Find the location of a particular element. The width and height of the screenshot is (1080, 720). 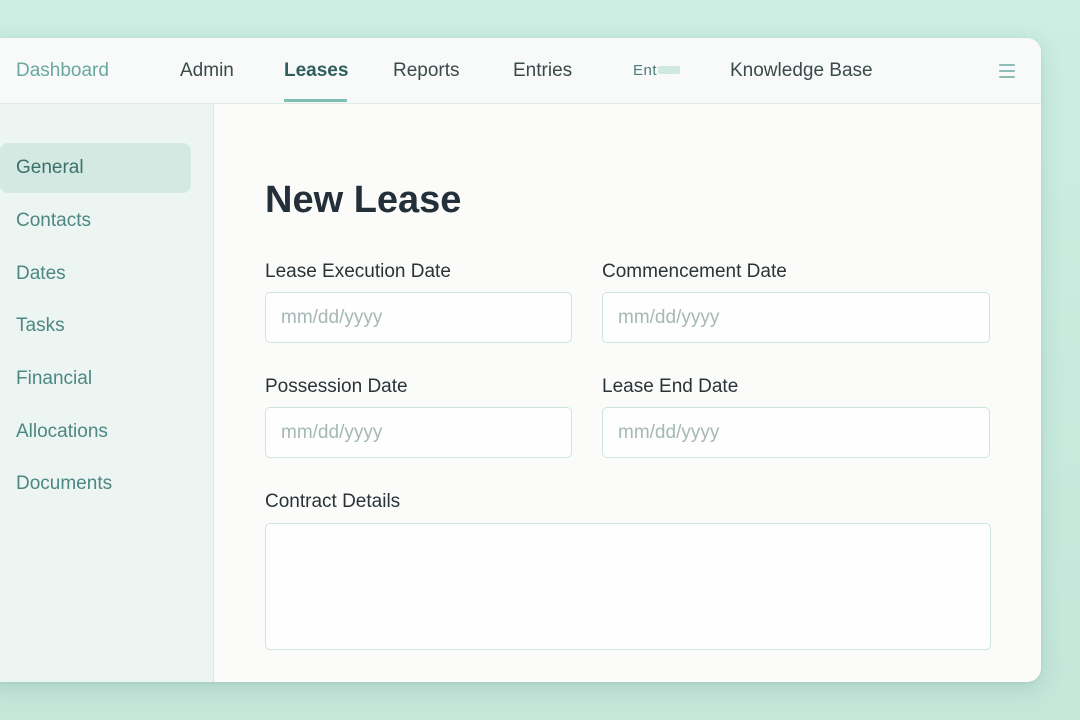

sidebar-item-label: General is located at coordinates (50, 167).